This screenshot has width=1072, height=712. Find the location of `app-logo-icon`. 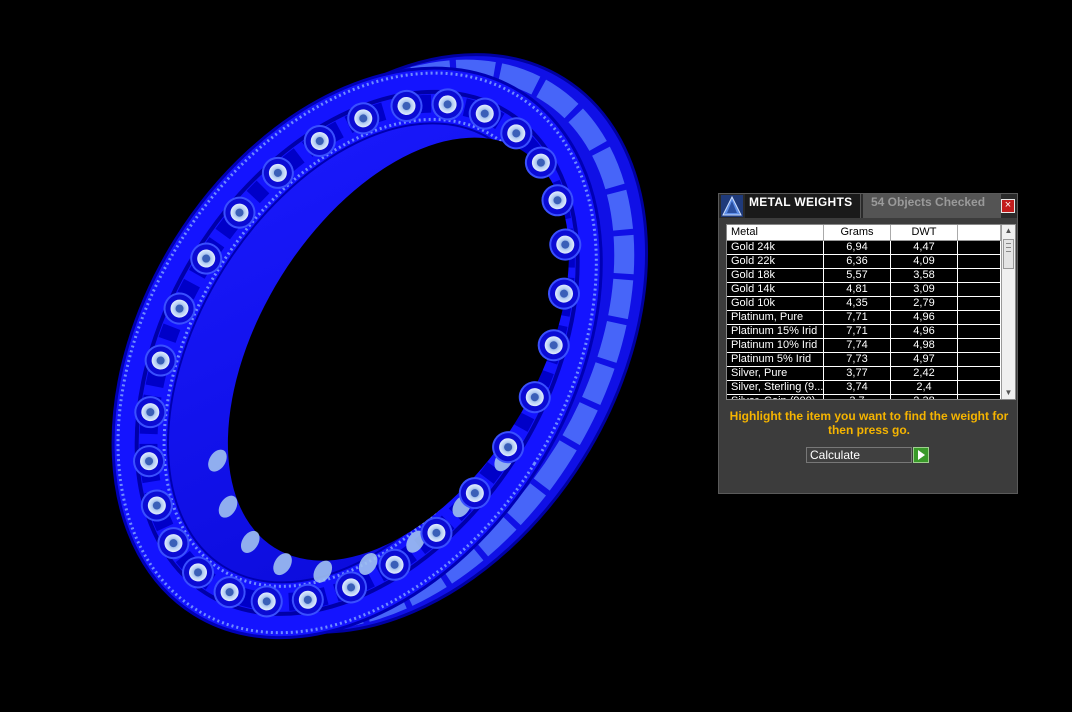

app-logo-icon is located at coordinates (732, 206).